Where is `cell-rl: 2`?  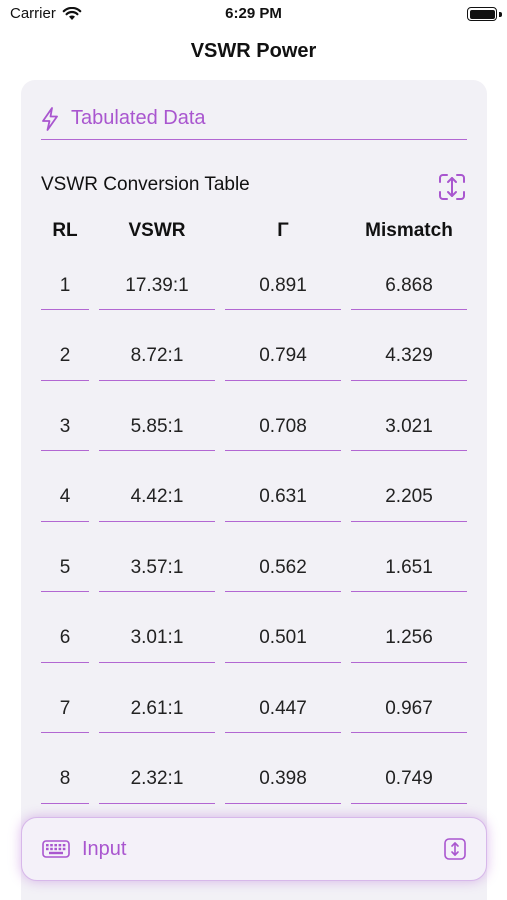
cell-rl: 2 is located at coordinates (65, 357).